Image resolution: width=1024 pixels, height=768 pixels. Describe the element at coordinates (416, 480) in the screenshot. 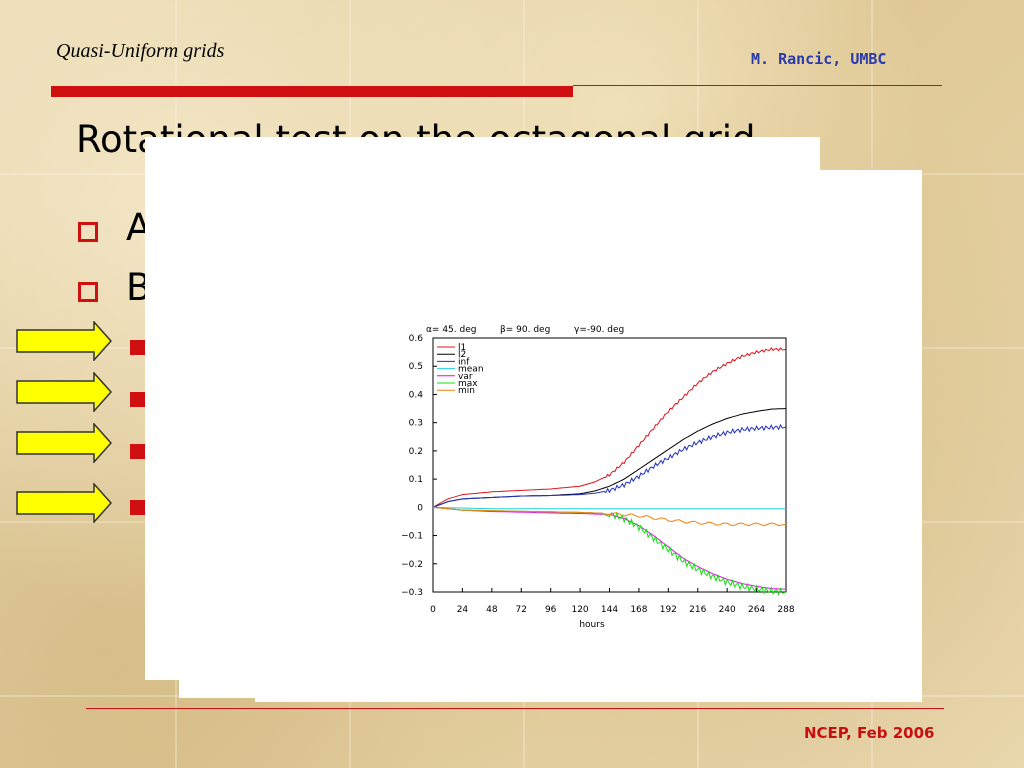

I see `y-tick-label: 0.1` at that location.